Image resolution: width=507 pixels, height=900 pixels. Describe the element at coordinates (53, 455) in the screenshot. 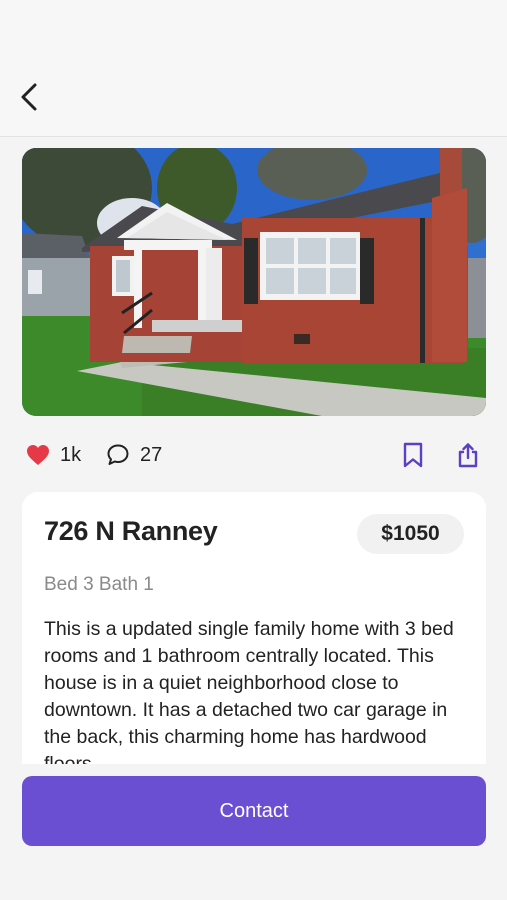

I see `like-button: 1k` at that location.